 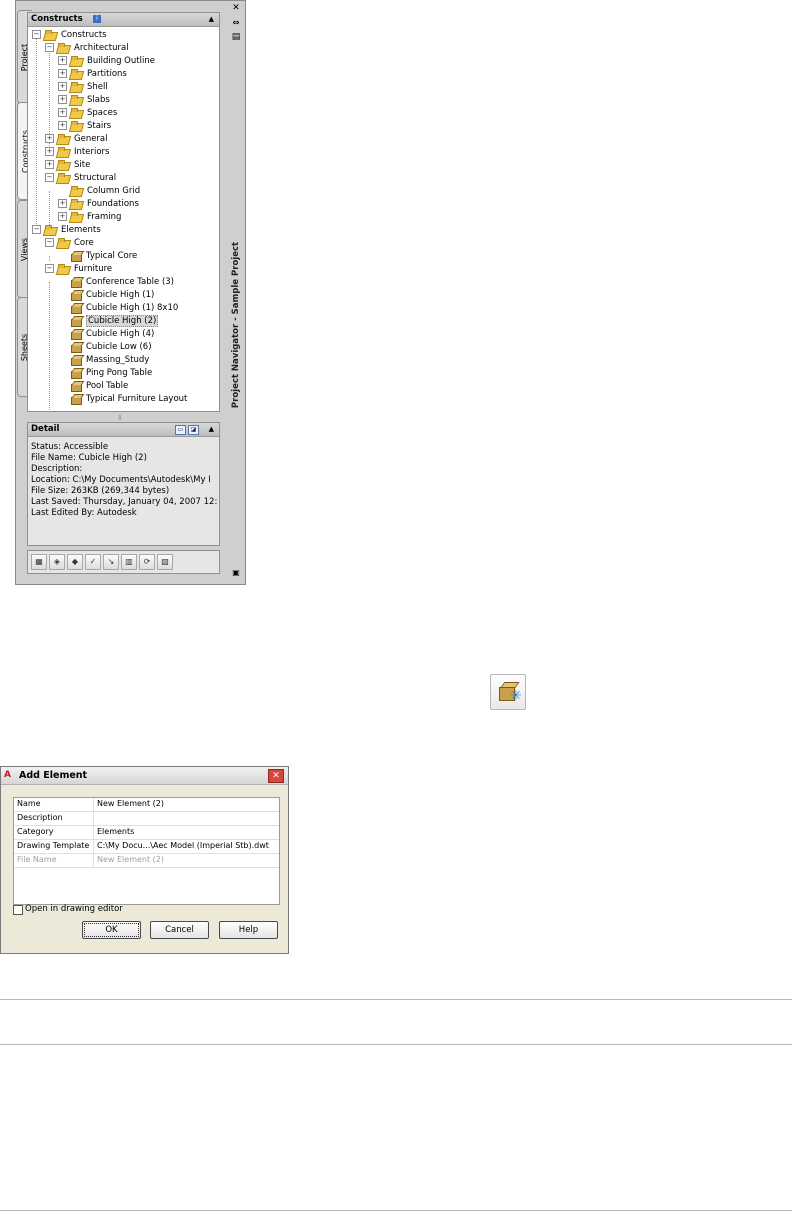 What do you see at coordinates (108, 320) in the screenshot?
I see `tree-node: Cubicle High (2)` at bounding box center [108, 320].